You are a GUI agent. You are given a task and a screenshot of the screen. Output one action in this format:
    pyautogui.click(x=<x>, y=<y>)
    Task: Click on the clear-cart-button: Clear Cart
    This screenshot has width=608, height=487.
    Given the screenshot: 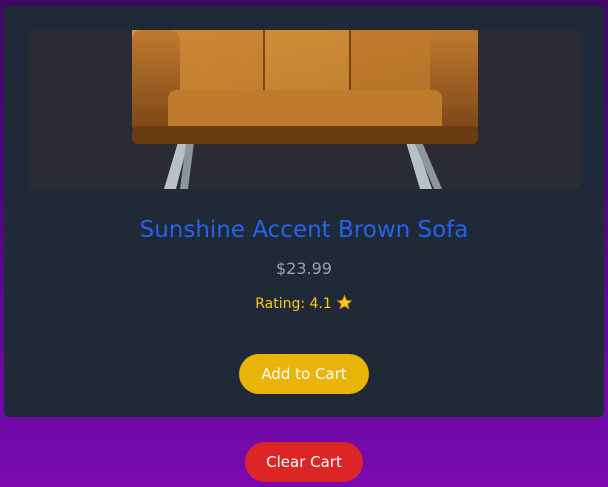 What is the action you would take?
    pyautogui.click(x=304, y=462)
    